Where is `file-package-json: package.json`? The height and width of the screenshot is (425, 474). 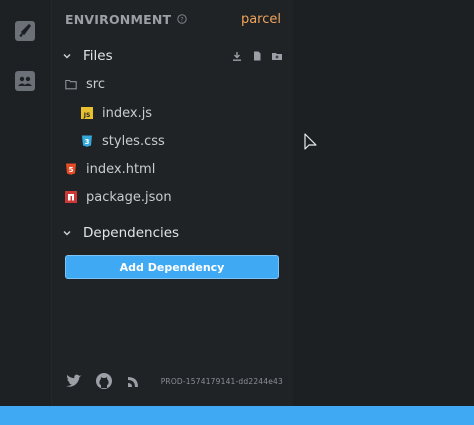 file-package-json: package.json is located at coordinates (118, 197).